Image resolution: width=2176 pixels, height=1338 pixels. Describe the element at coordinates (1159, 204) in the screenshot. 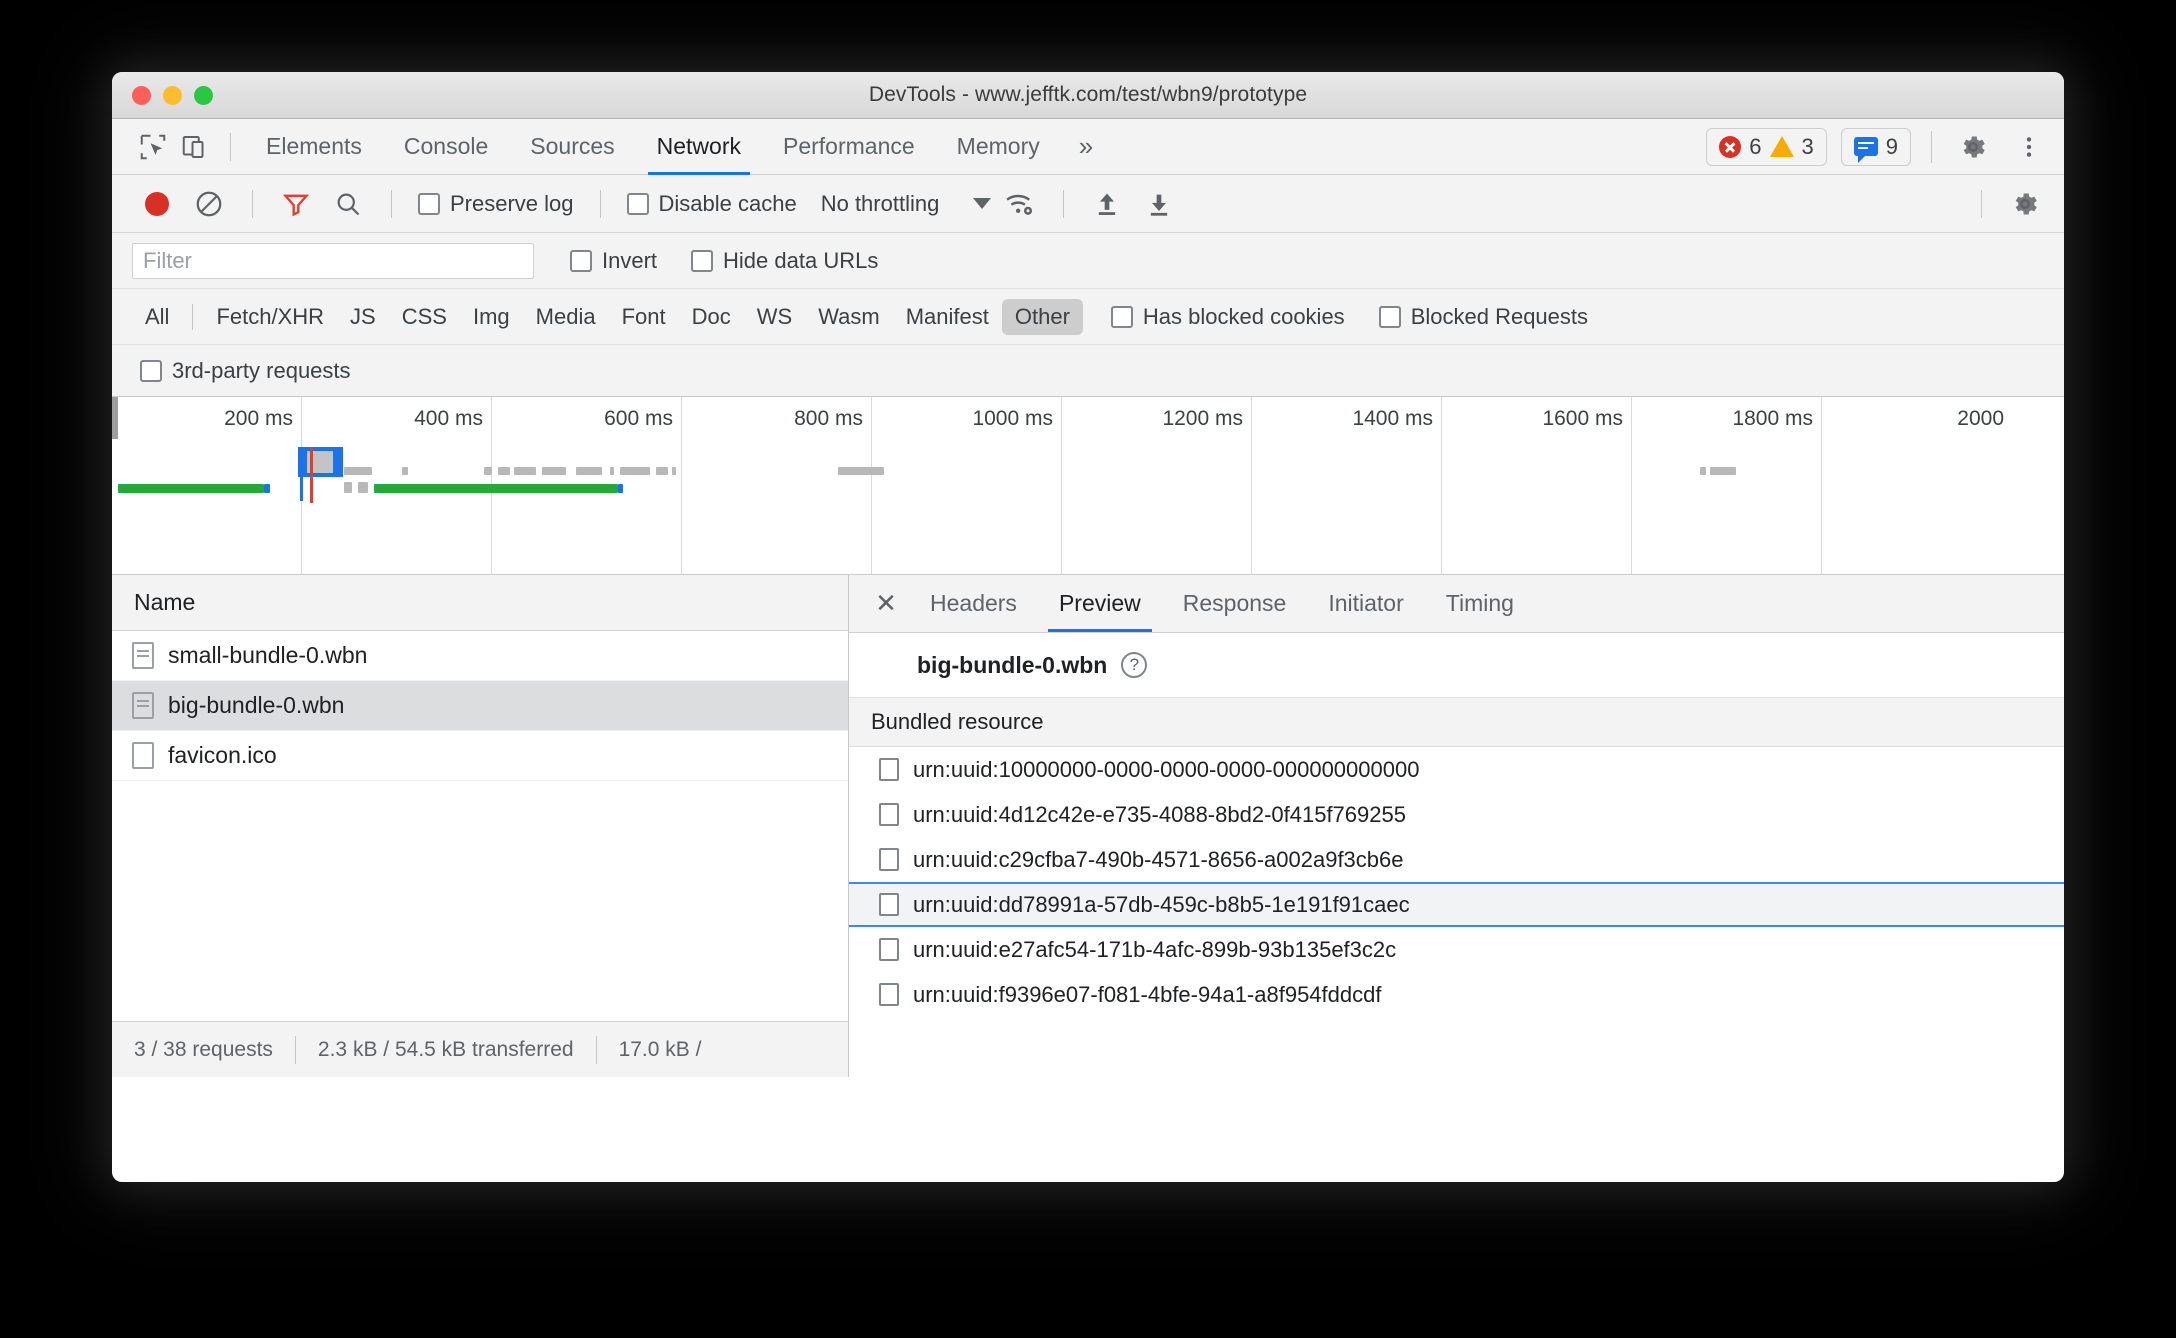

I see `download-icon` at that location.